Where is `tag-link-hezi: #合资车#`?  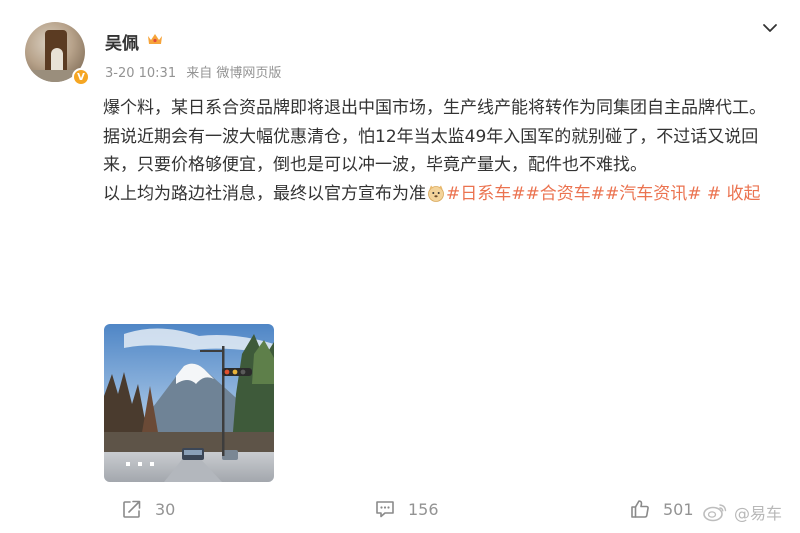
tag-link-hezi: #合资车# is located at coordinates (566, 194).